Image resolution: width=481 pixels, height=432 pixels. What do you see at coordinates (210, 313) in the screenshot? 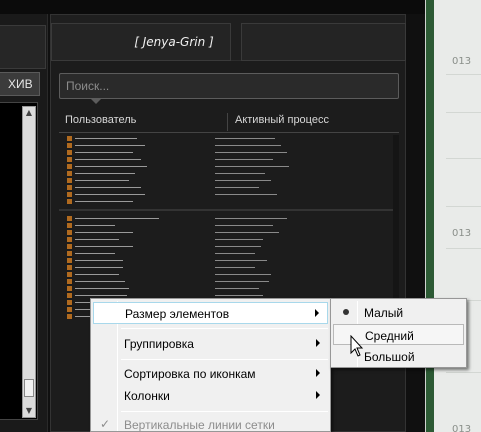
I see `menu-item-item-size: Размер элементов` at bounding box center [210, 313].